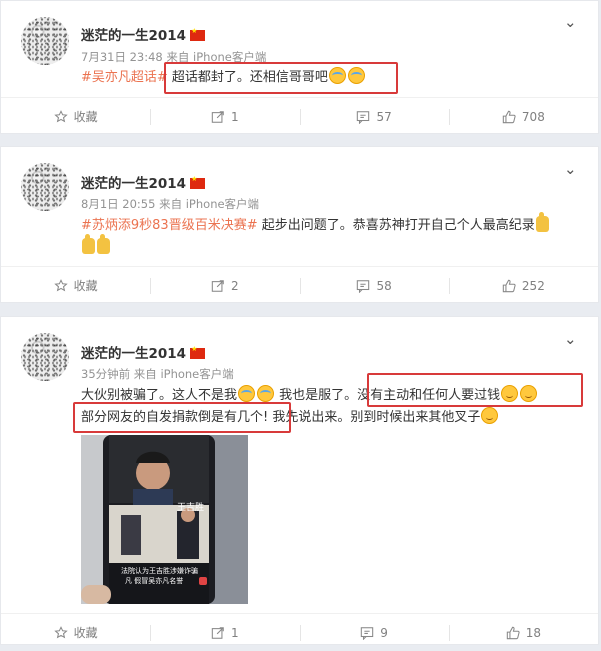 The image size is (601, 651). What do you see at coordinates (159, 571) in the screenshot?
I see `image-subtitle-line1: 法院认为王吉胜涉嫌诈骗` at bounding box center [159, 571].